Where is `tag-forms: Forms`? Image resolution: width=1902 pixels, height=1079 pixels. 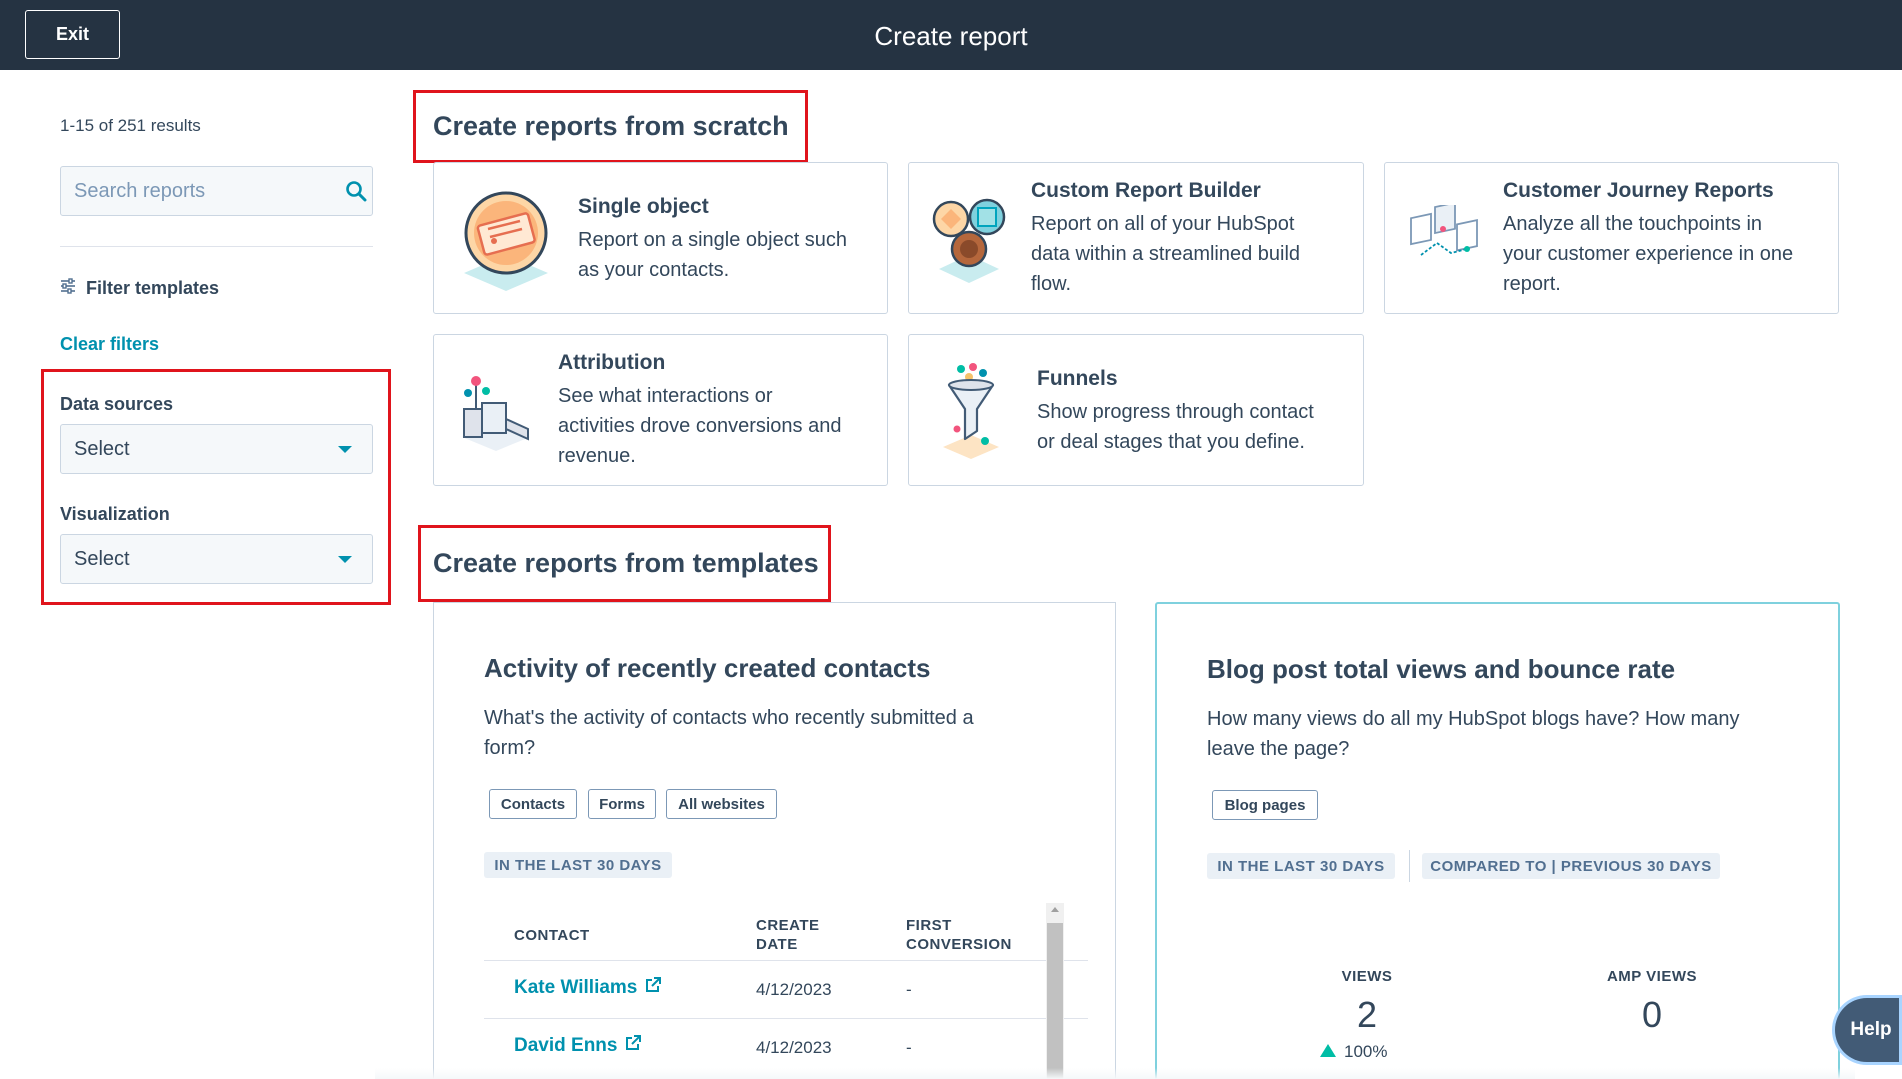 tag-forms: Forms is located at coordinates (622, 804).